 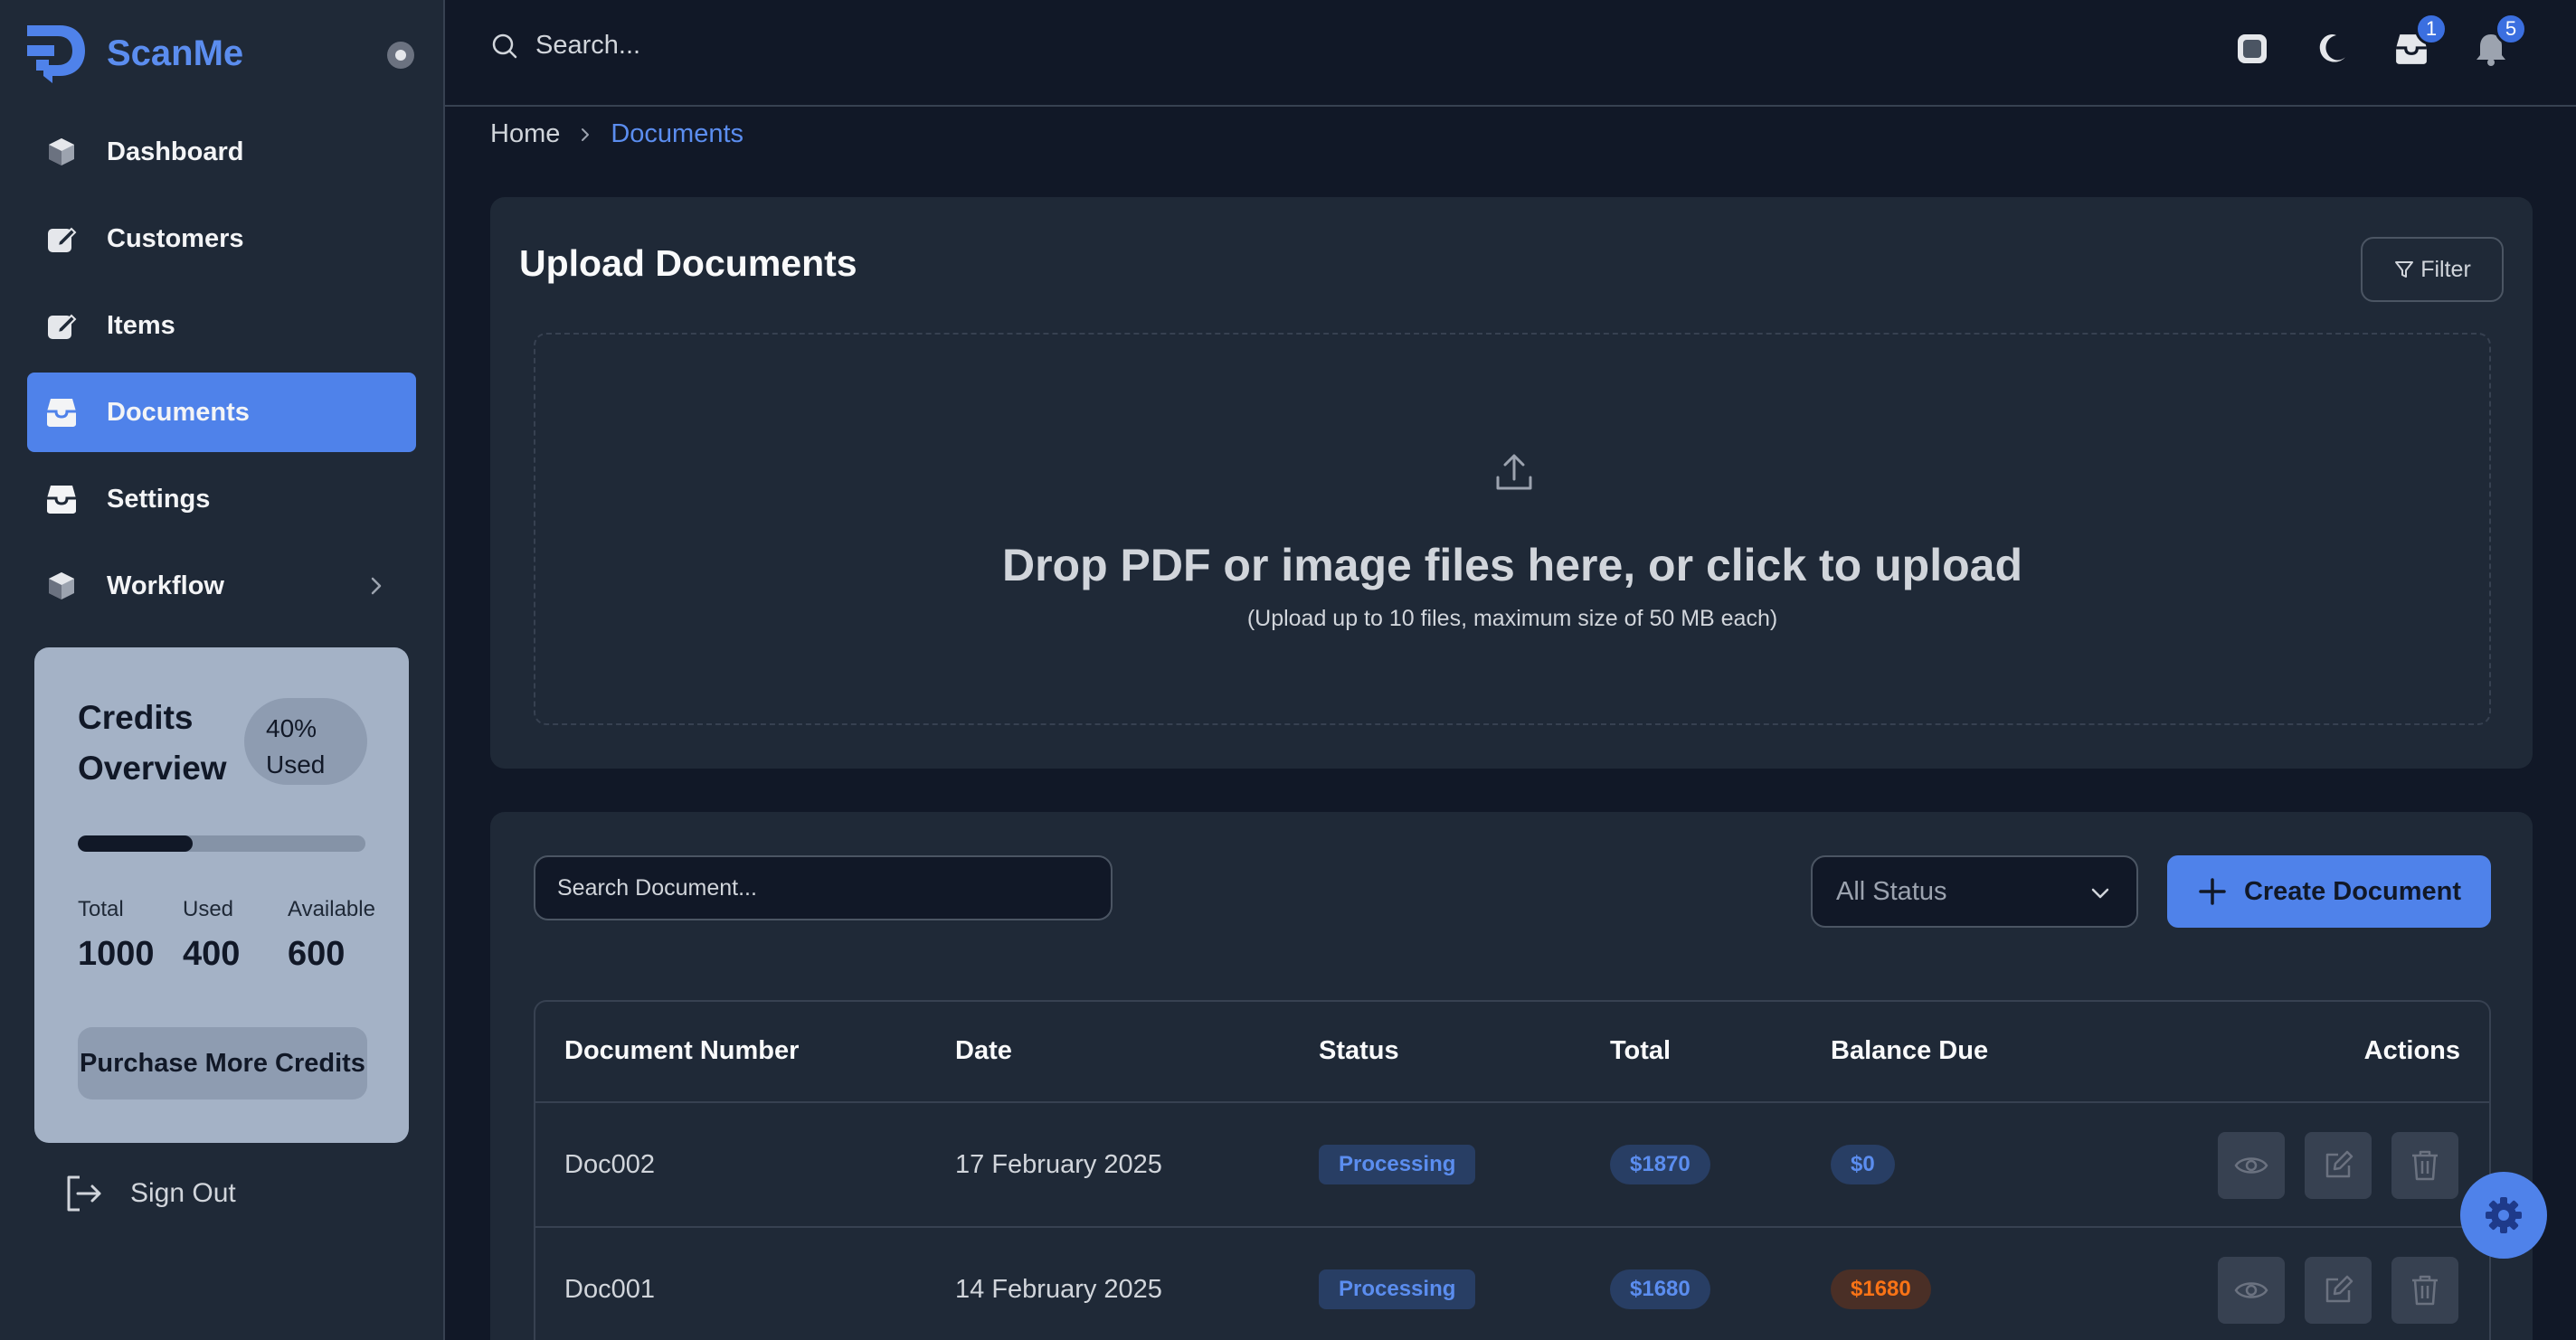 What do you see at coordinates (2352, 891) in the screenshot?
I see `create-document-label: Create Document` at bounding box center [2352, 891].